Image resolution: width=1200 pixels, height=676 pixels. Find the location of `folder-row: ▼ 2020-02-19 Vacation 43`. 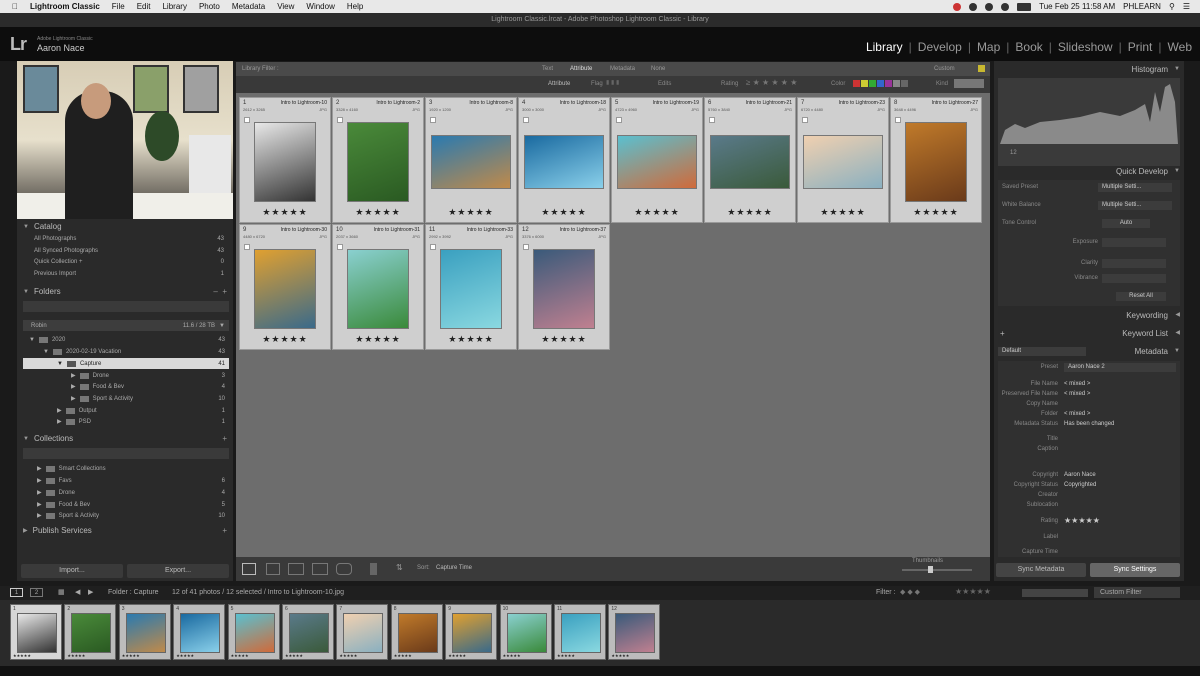

folder-row: ▼ 2020-02-19 Vacation 43 is located at coordinates (126, 351).